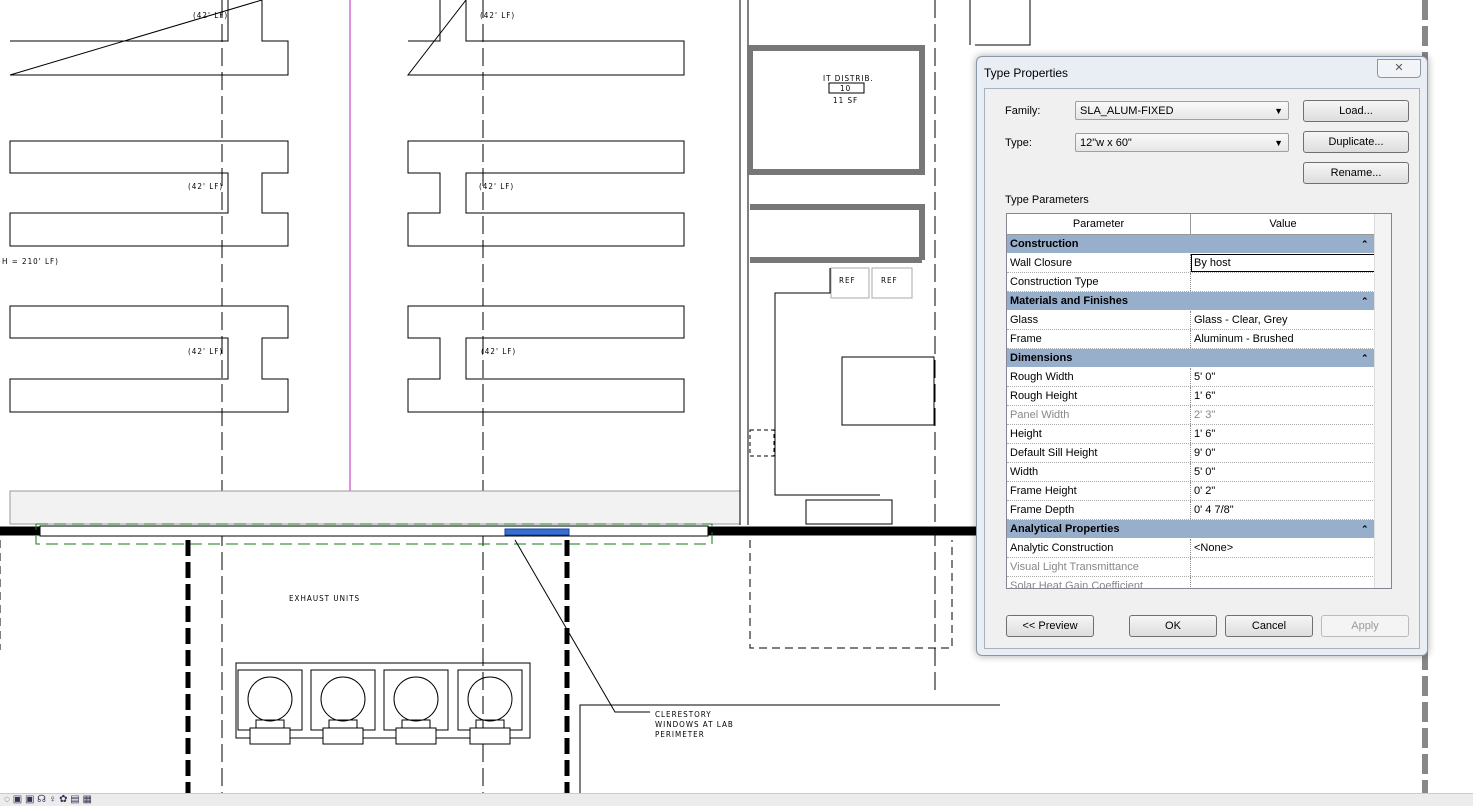  What do you see at coordinates (1283, 224) in the screenshot?
I see `column-header-value: Value` at bounding box center [1283, 224].